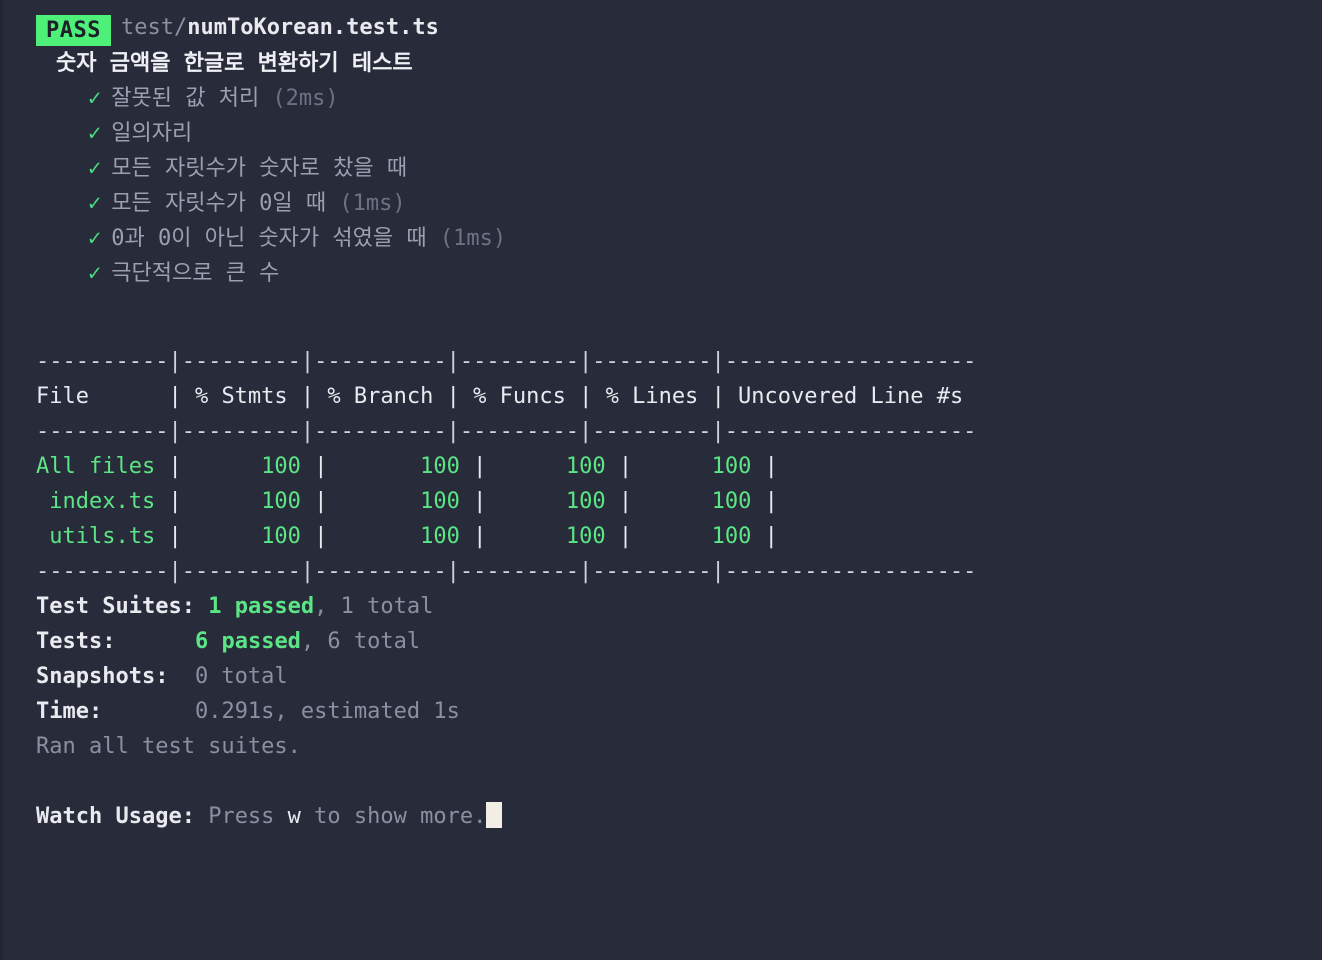  I want to click on test-item: ✓ 잘못된 값 처리 (2ms), so click(679, 98).